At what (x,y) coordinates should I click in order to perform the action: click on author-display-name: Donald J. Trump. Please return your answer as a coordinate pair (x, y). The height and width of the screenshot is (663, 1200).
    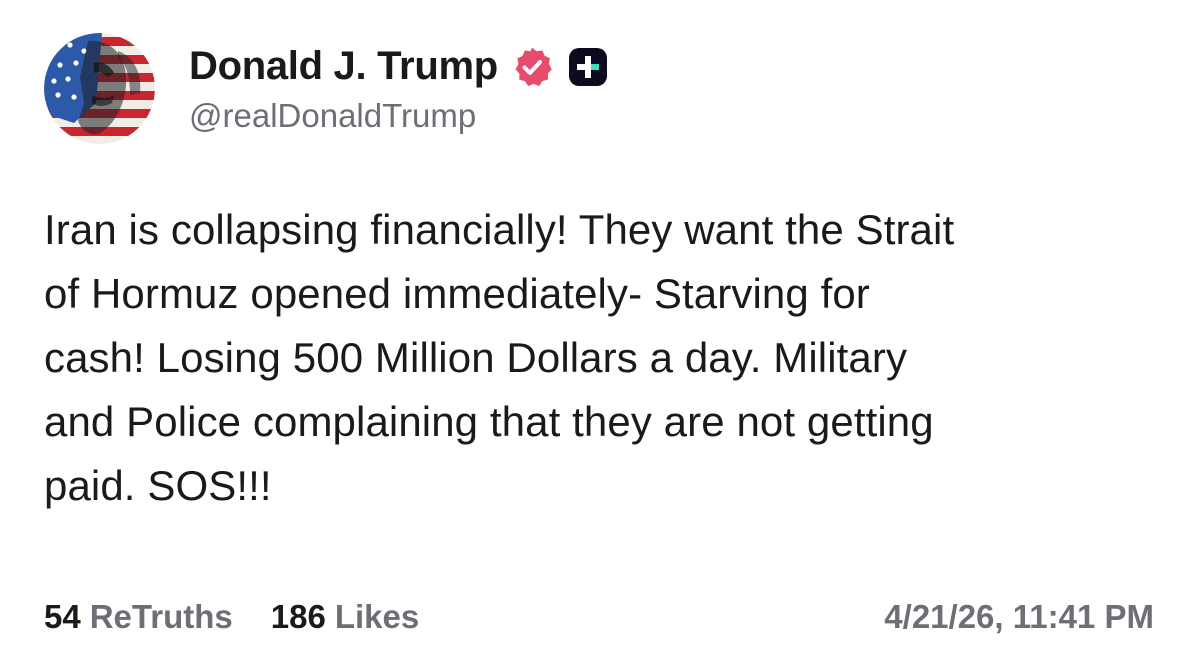
    Looking at the image, I should click on (343, 66).